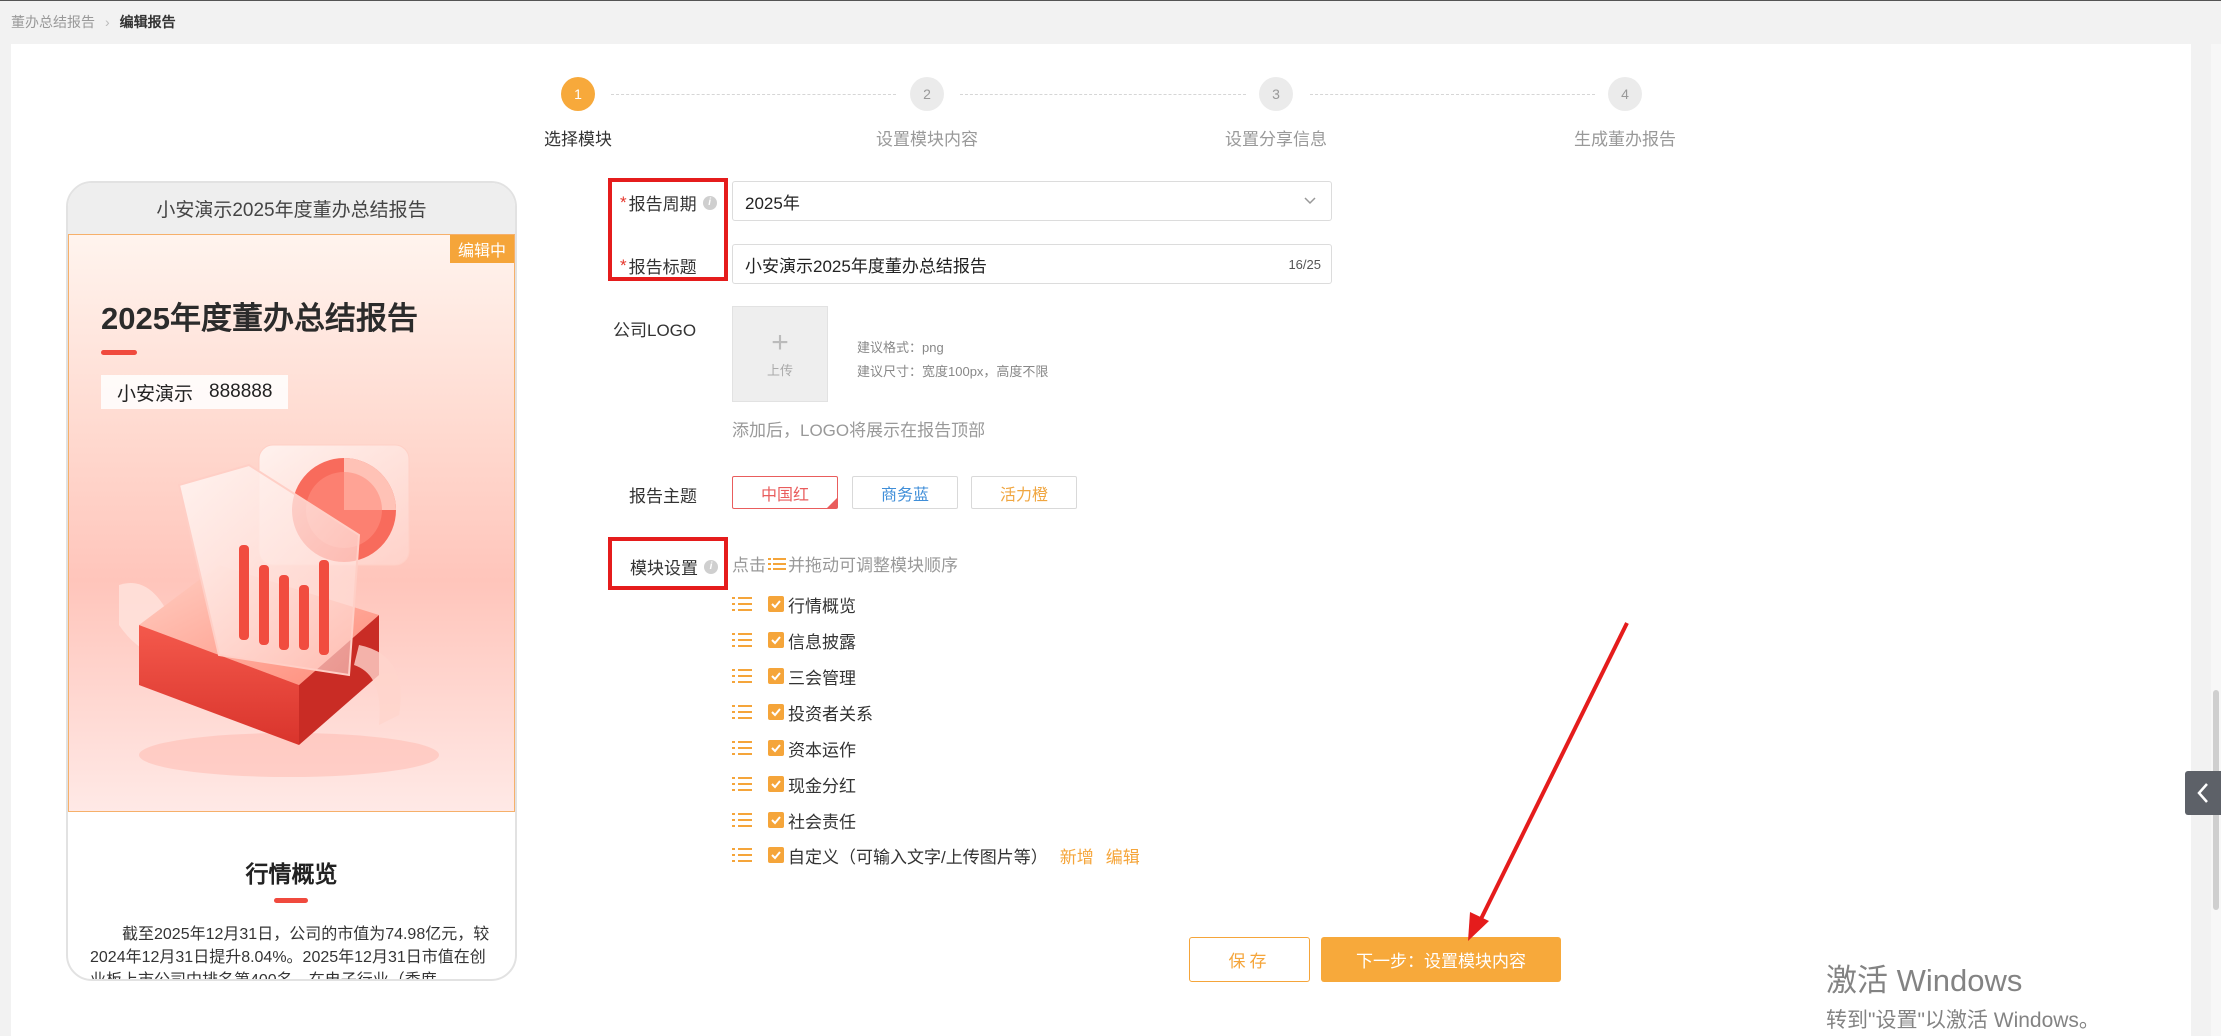 This screenshot has width=2221, height=1036. I want to click on step-label: 设置分享信息, so click(1276, 139).